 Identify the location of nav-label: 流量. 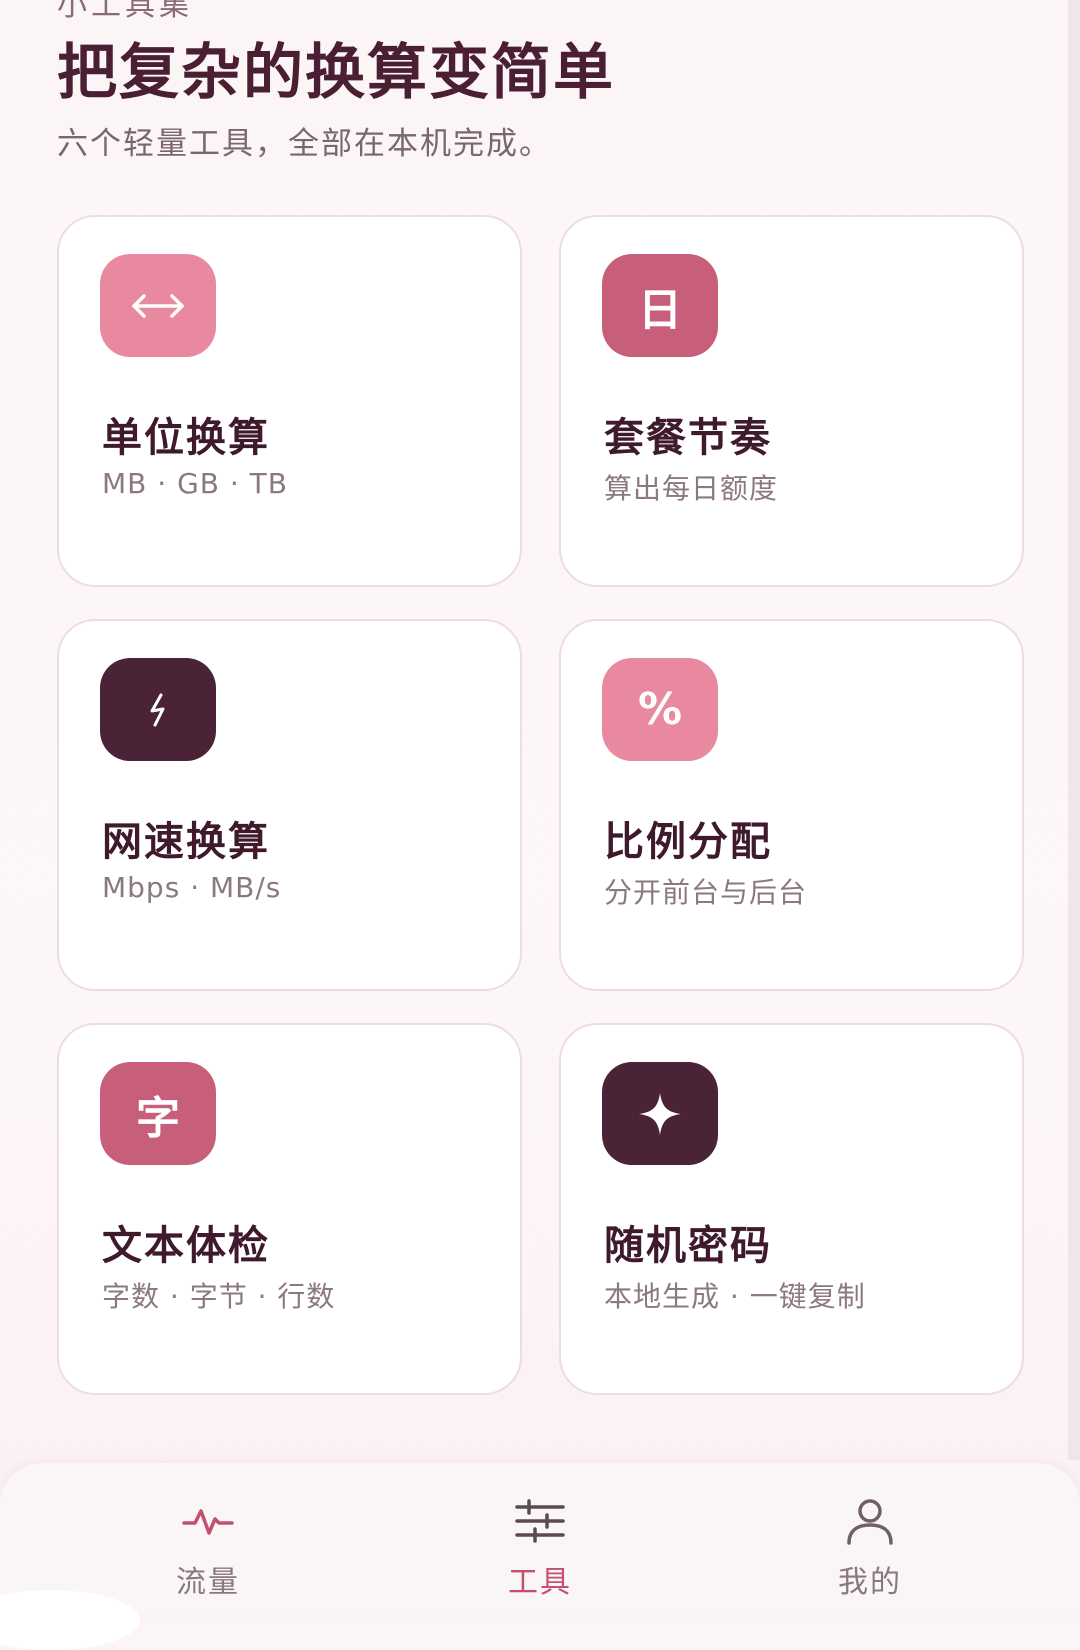
(208, 1582).